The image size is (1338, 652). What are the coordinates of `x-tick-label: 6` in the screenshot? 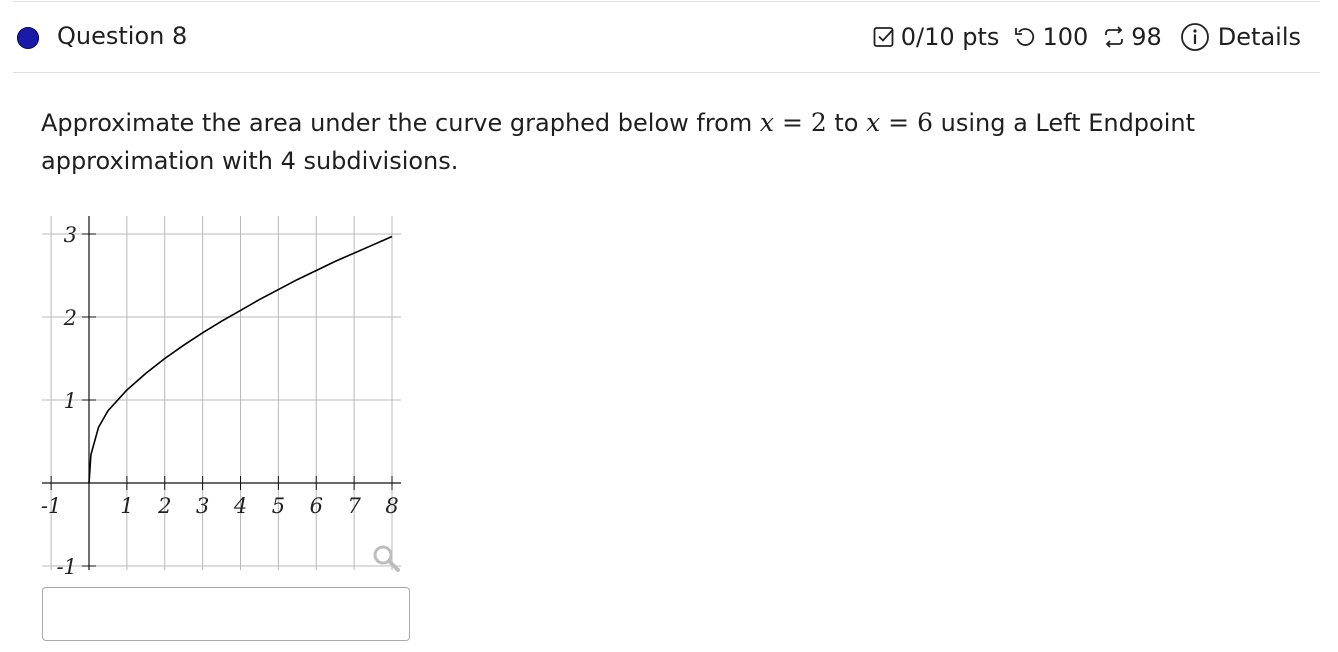 It's located at (316, 506).